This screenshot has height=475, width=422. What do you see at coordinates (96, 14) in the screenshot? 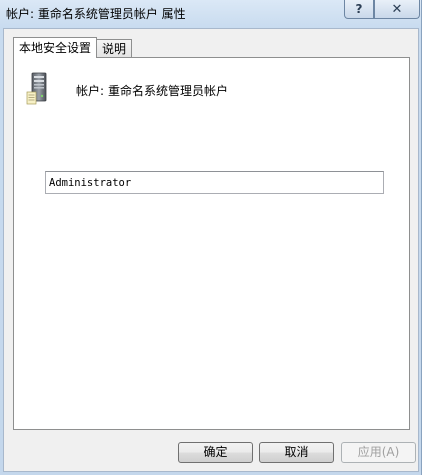
I see `window-title: 帐户: 重命名系统管理员帐户 属性` at bounding box center [96, 14].